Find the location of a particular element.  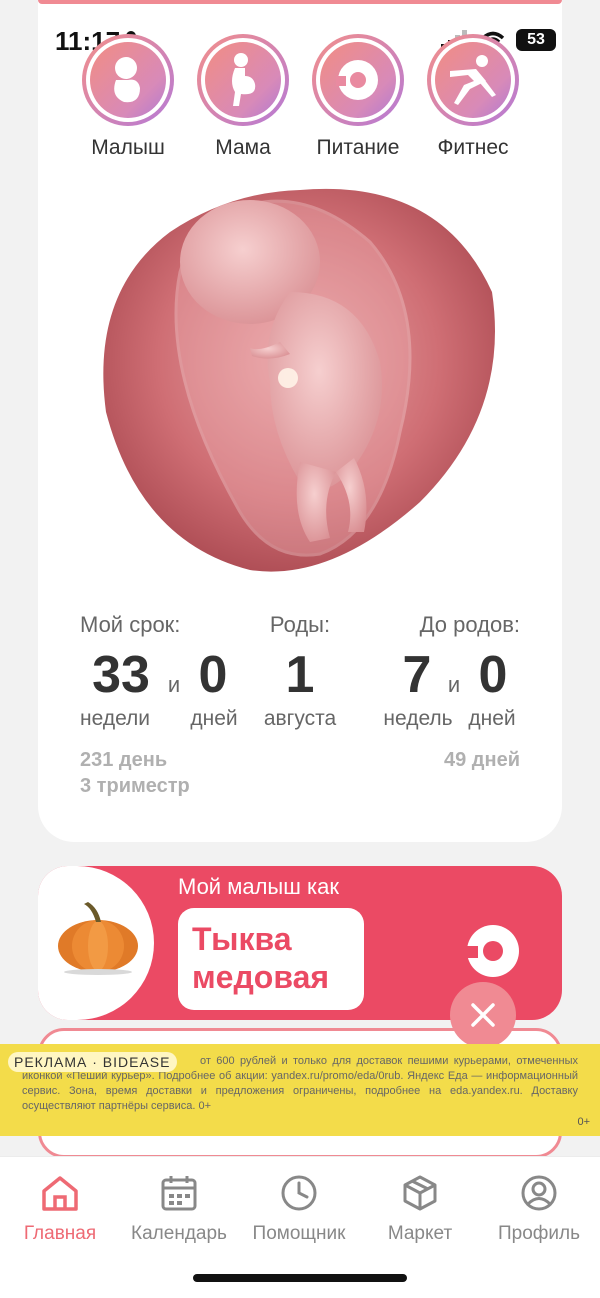

pumpkin-image is located at coordinates (98, 938).